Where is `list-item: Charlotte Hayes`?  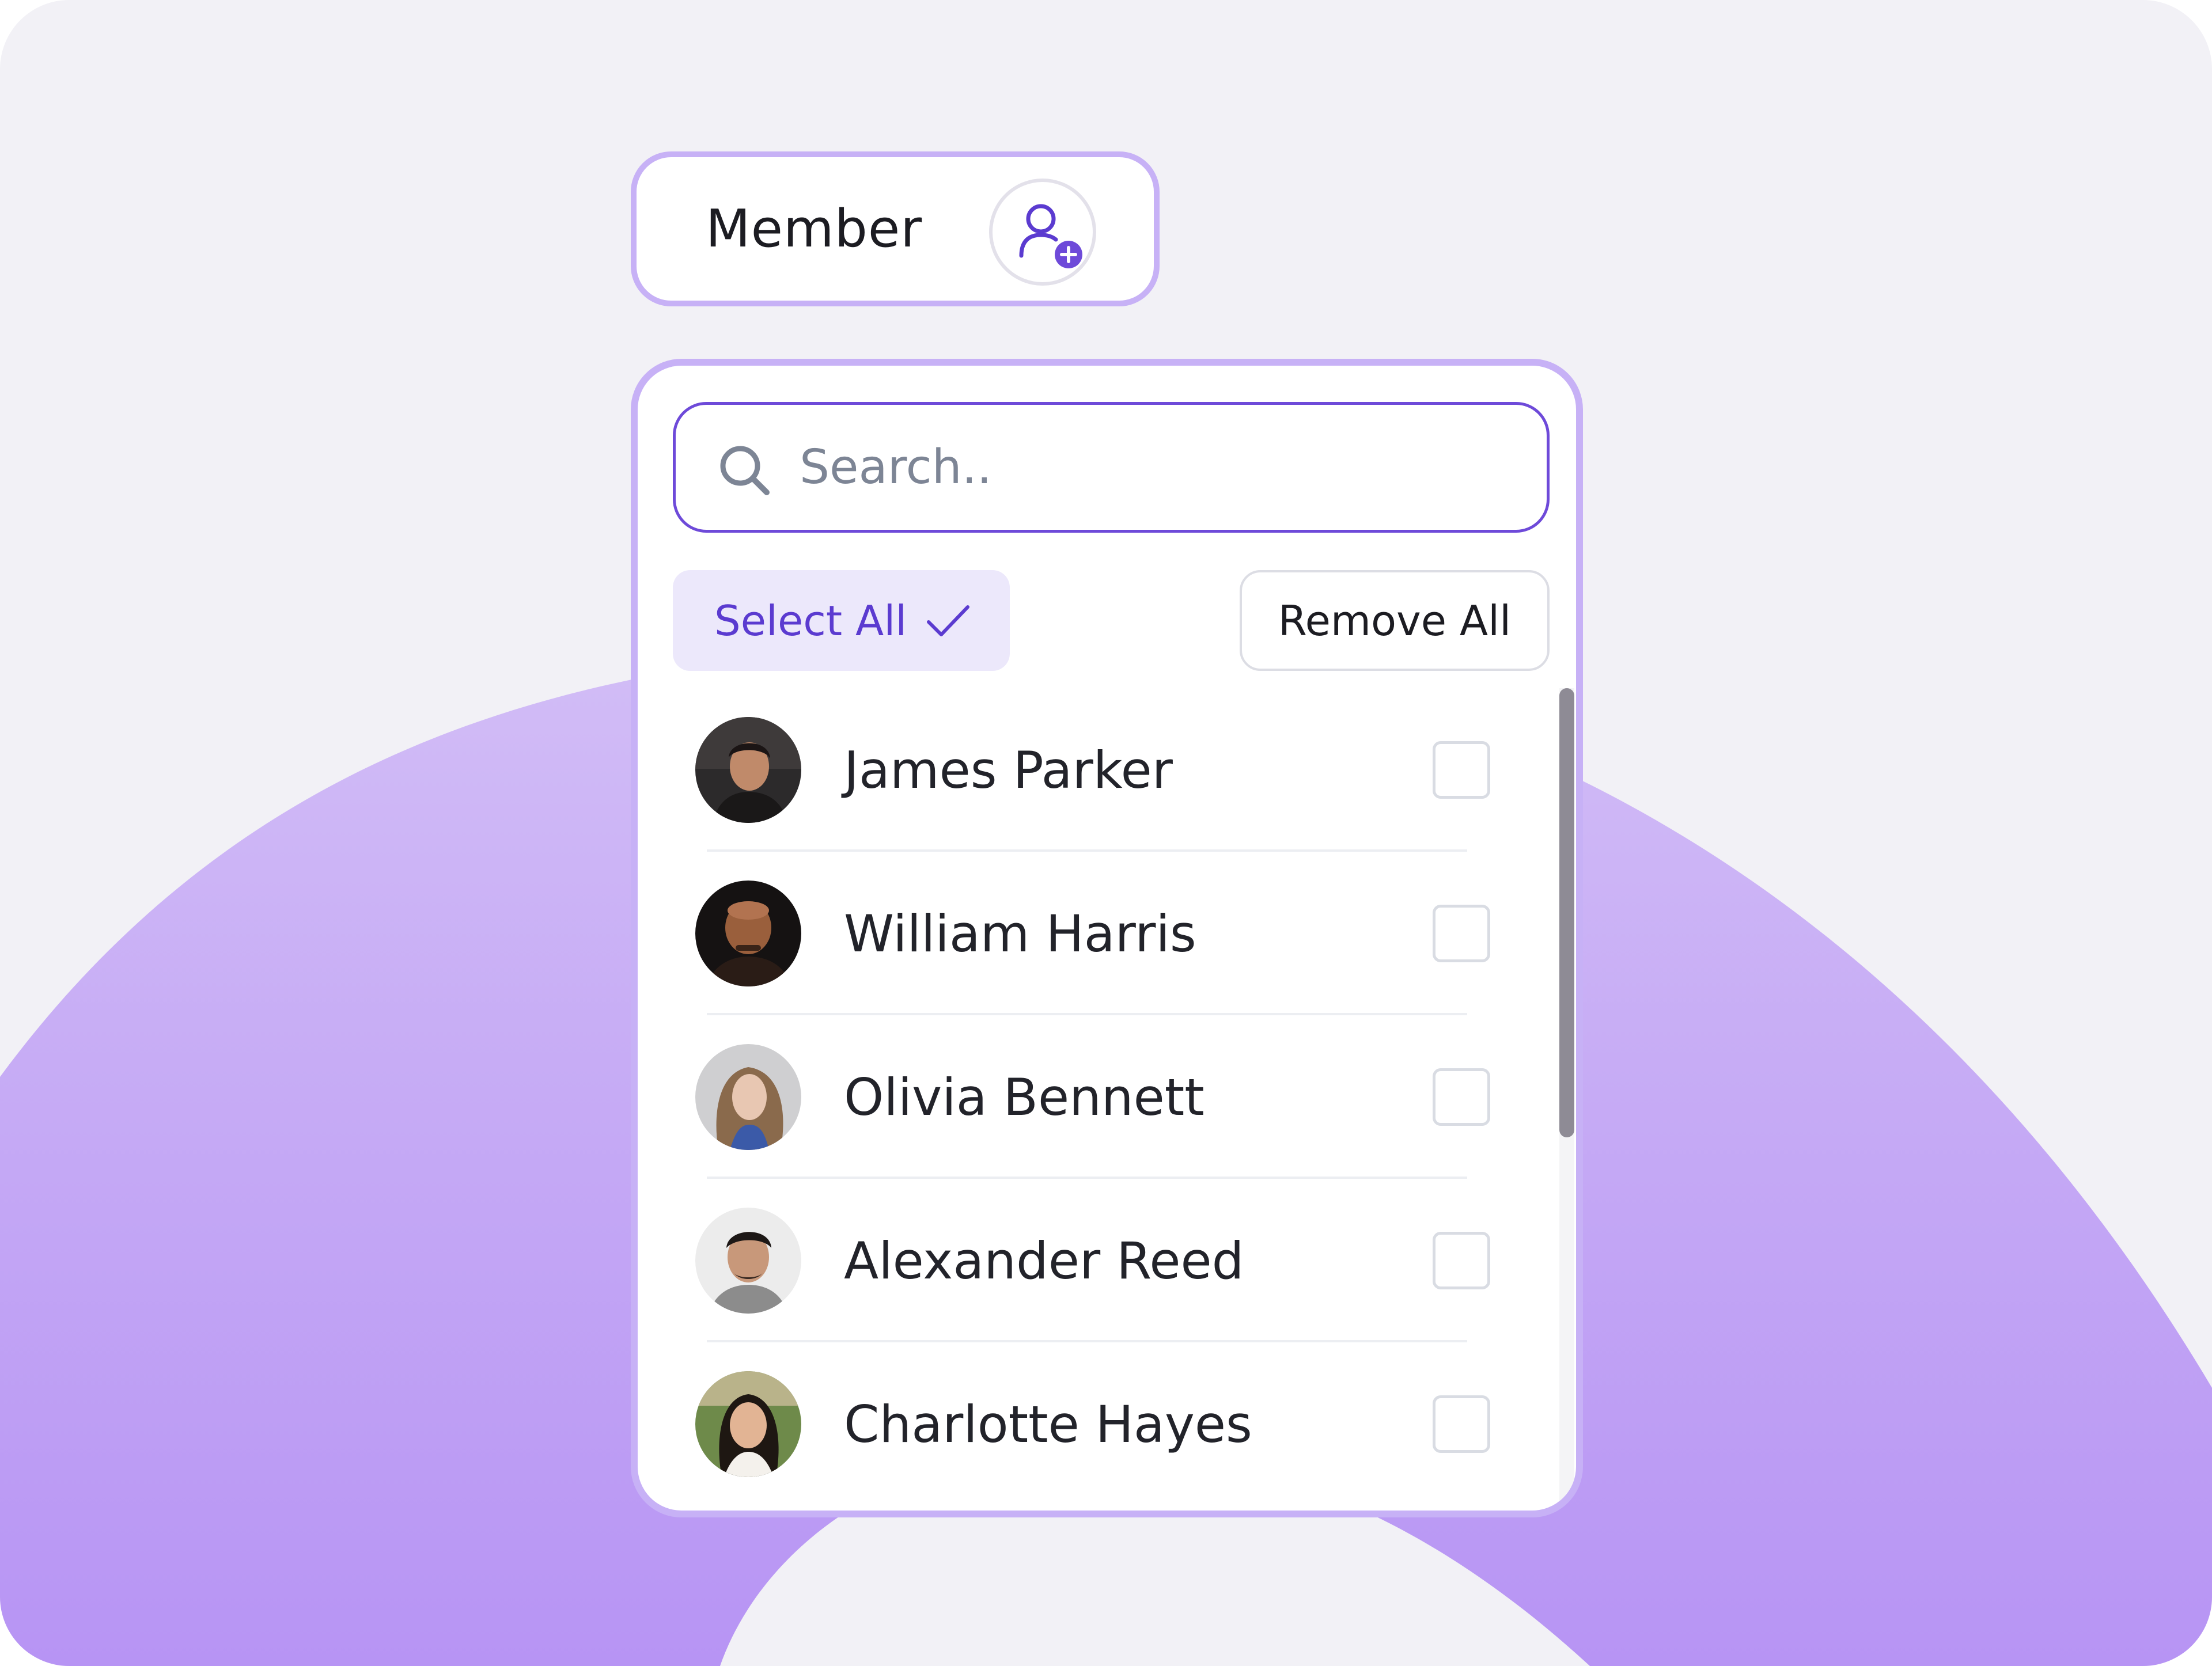
list-item: Charlotte Hayes is located at coordinates (1087, 1424).